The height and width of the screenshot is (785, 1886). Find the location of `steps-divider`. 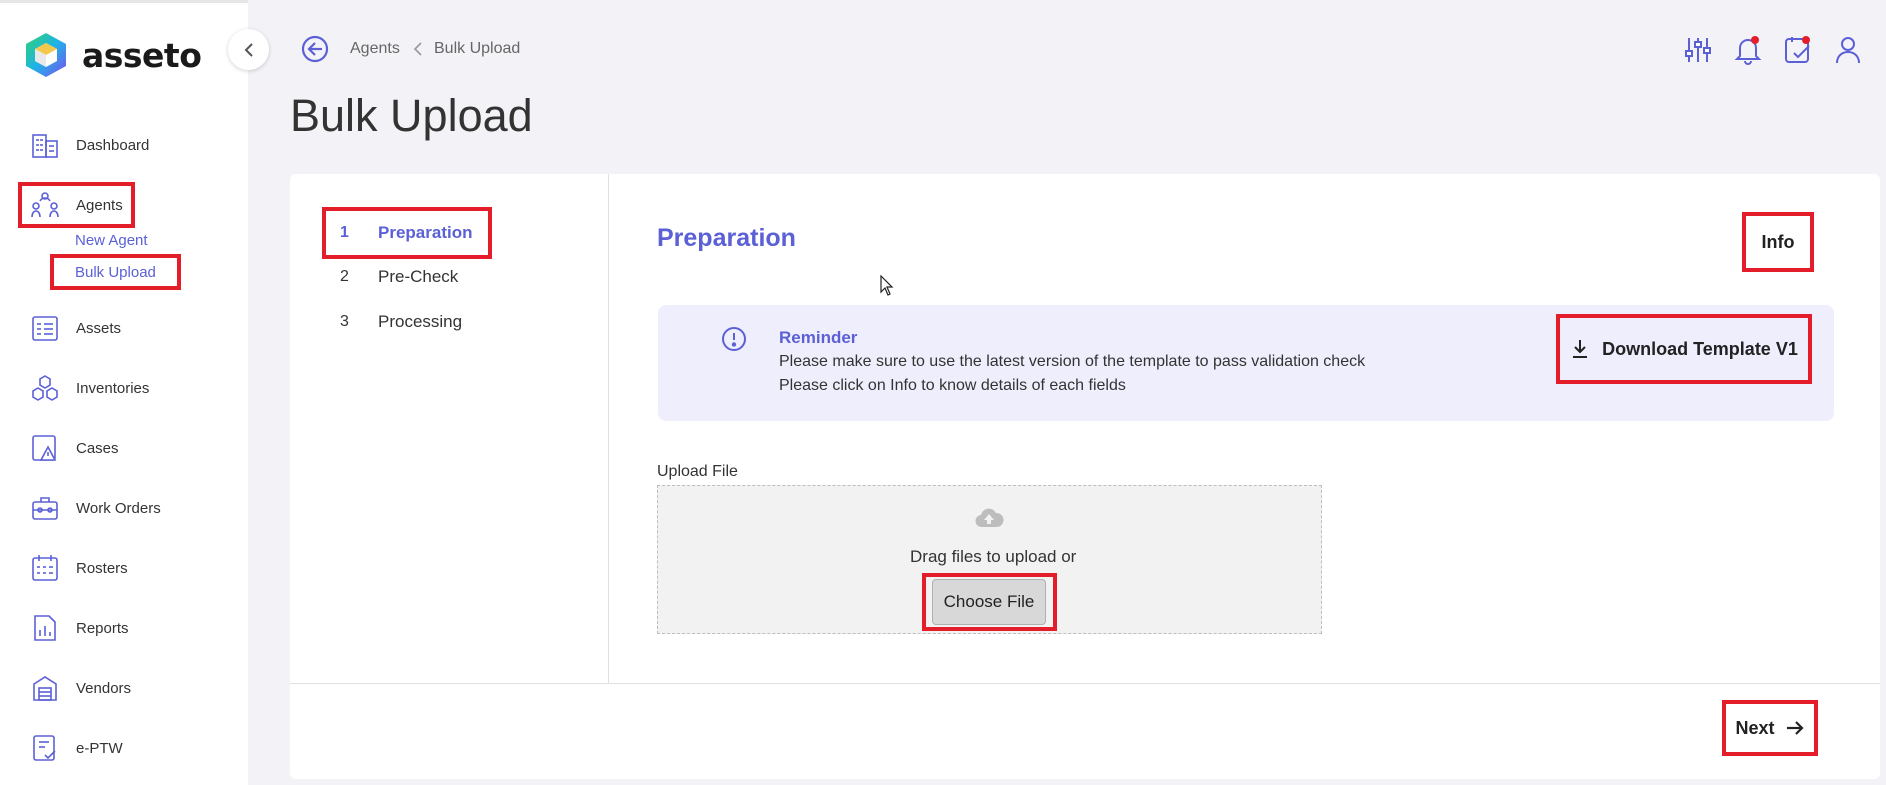

steps-divider is located at coordinates (608, 429).